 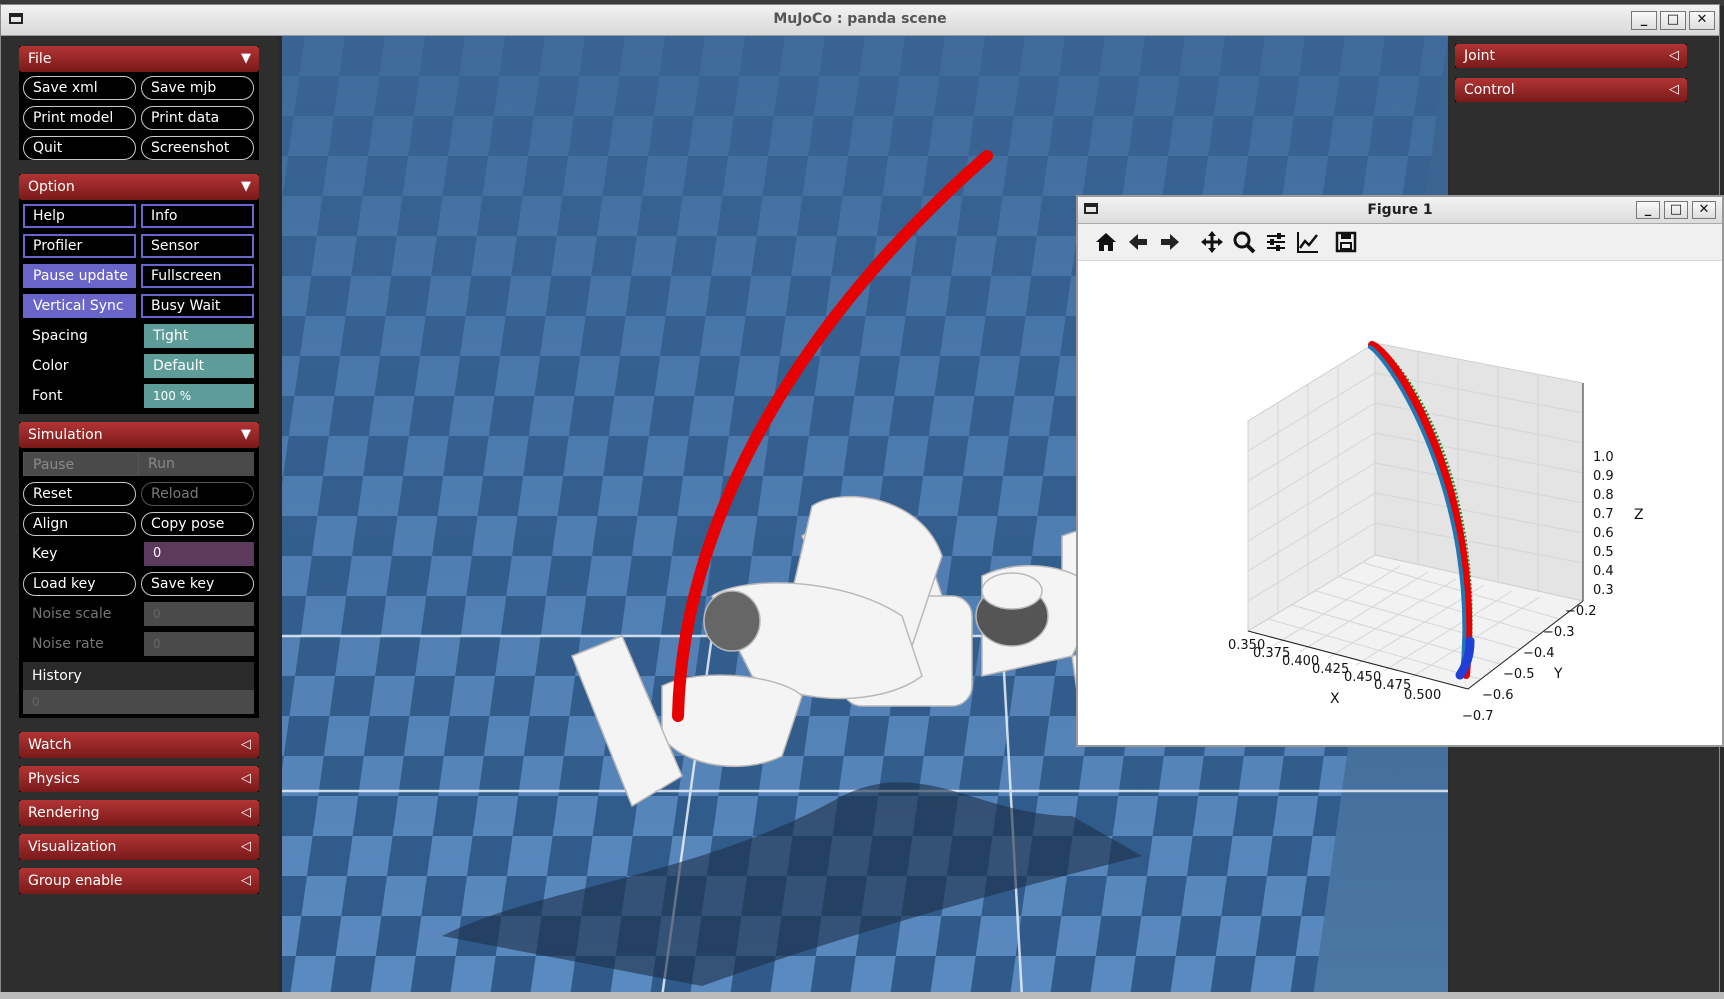 I want to click on key-slider: 0, so click(x=199, y=554).